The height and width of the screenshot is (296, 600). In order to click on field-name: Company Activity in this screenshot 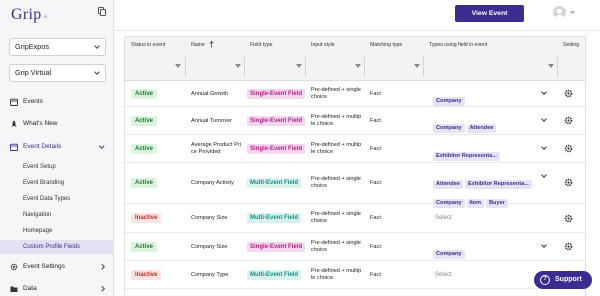, I will do `click(212, 183)`.